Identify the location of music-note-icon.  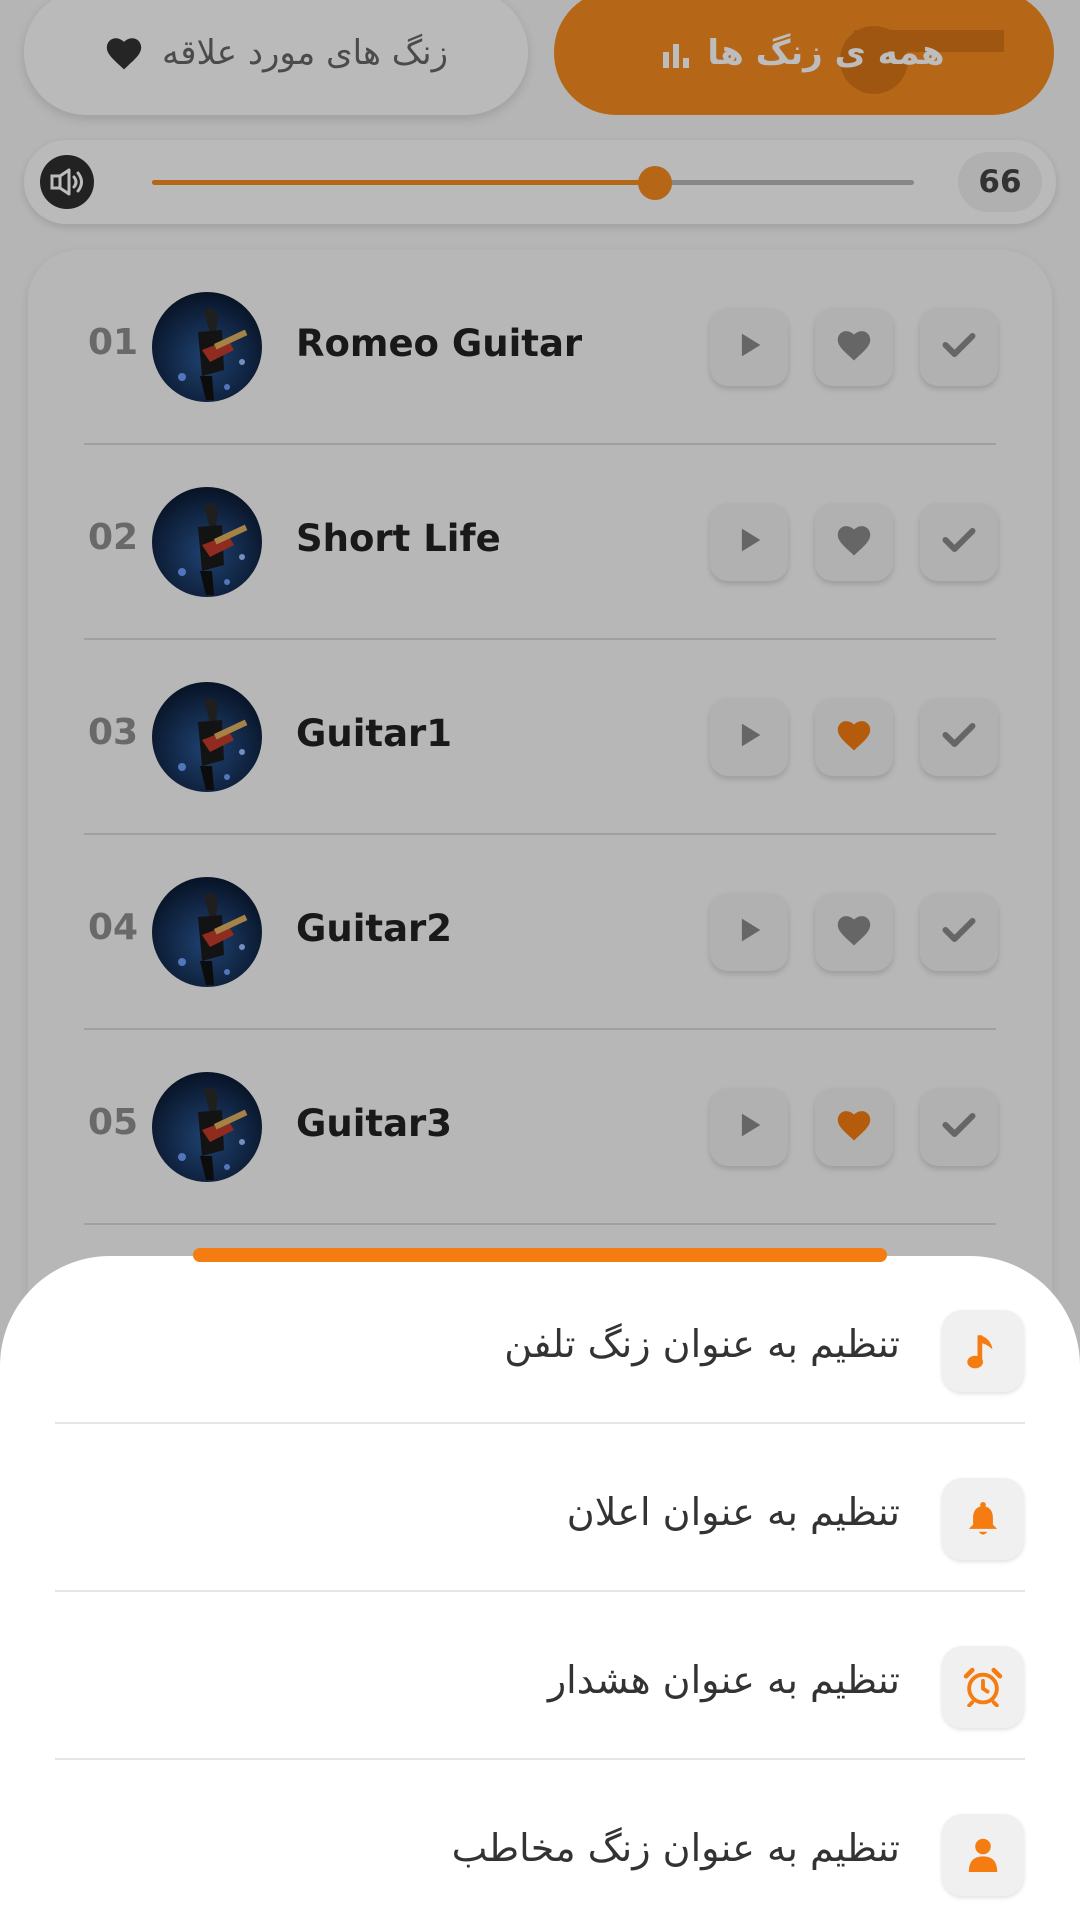
(983, 1351).